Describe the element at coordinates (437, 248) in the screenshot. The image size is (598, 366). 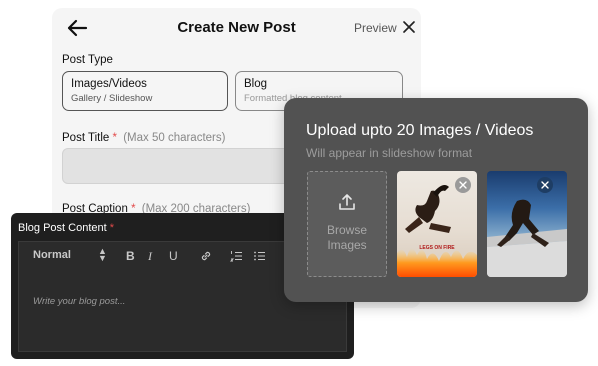
I see `thumbnail-caption: LEGS ON FIRE` at that location.